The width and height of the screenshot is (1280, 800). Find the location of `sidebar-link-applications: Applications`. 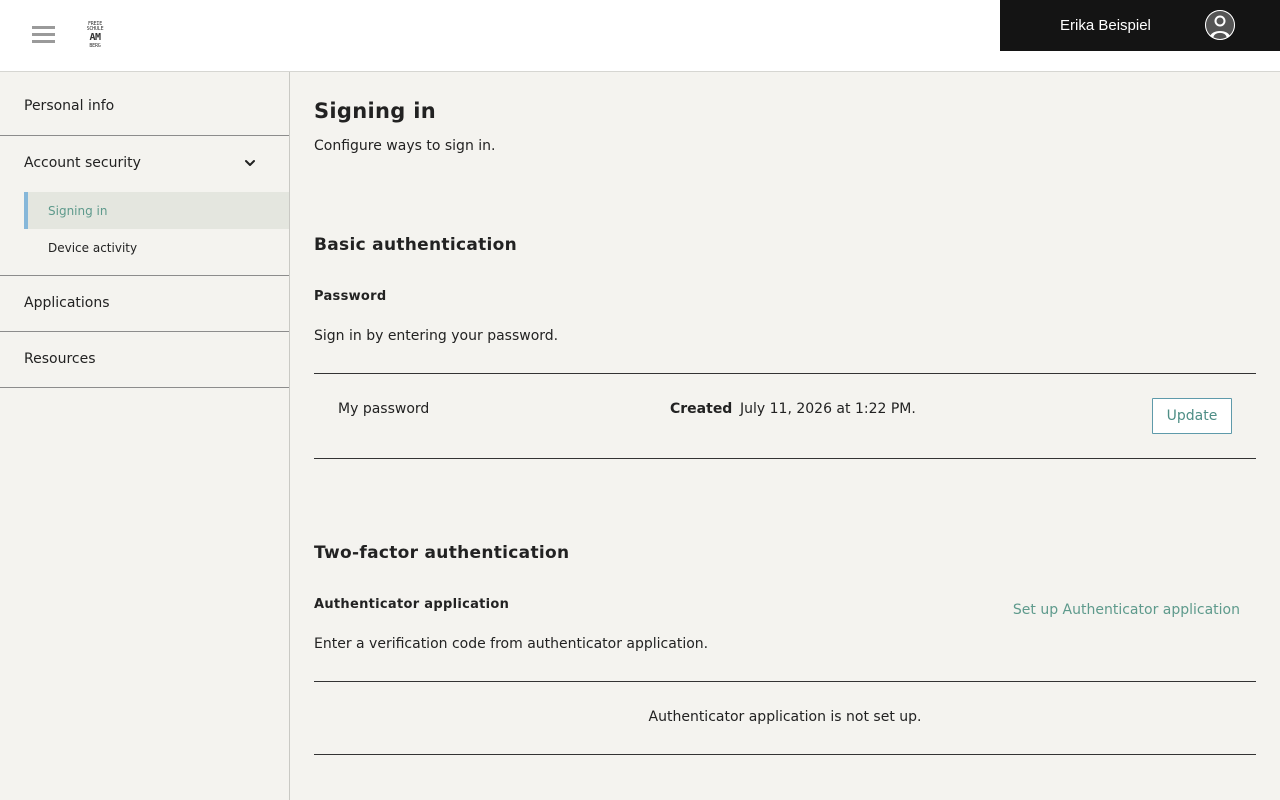

sidebar-link-applications: Applications is located at coordinates (144, 303).